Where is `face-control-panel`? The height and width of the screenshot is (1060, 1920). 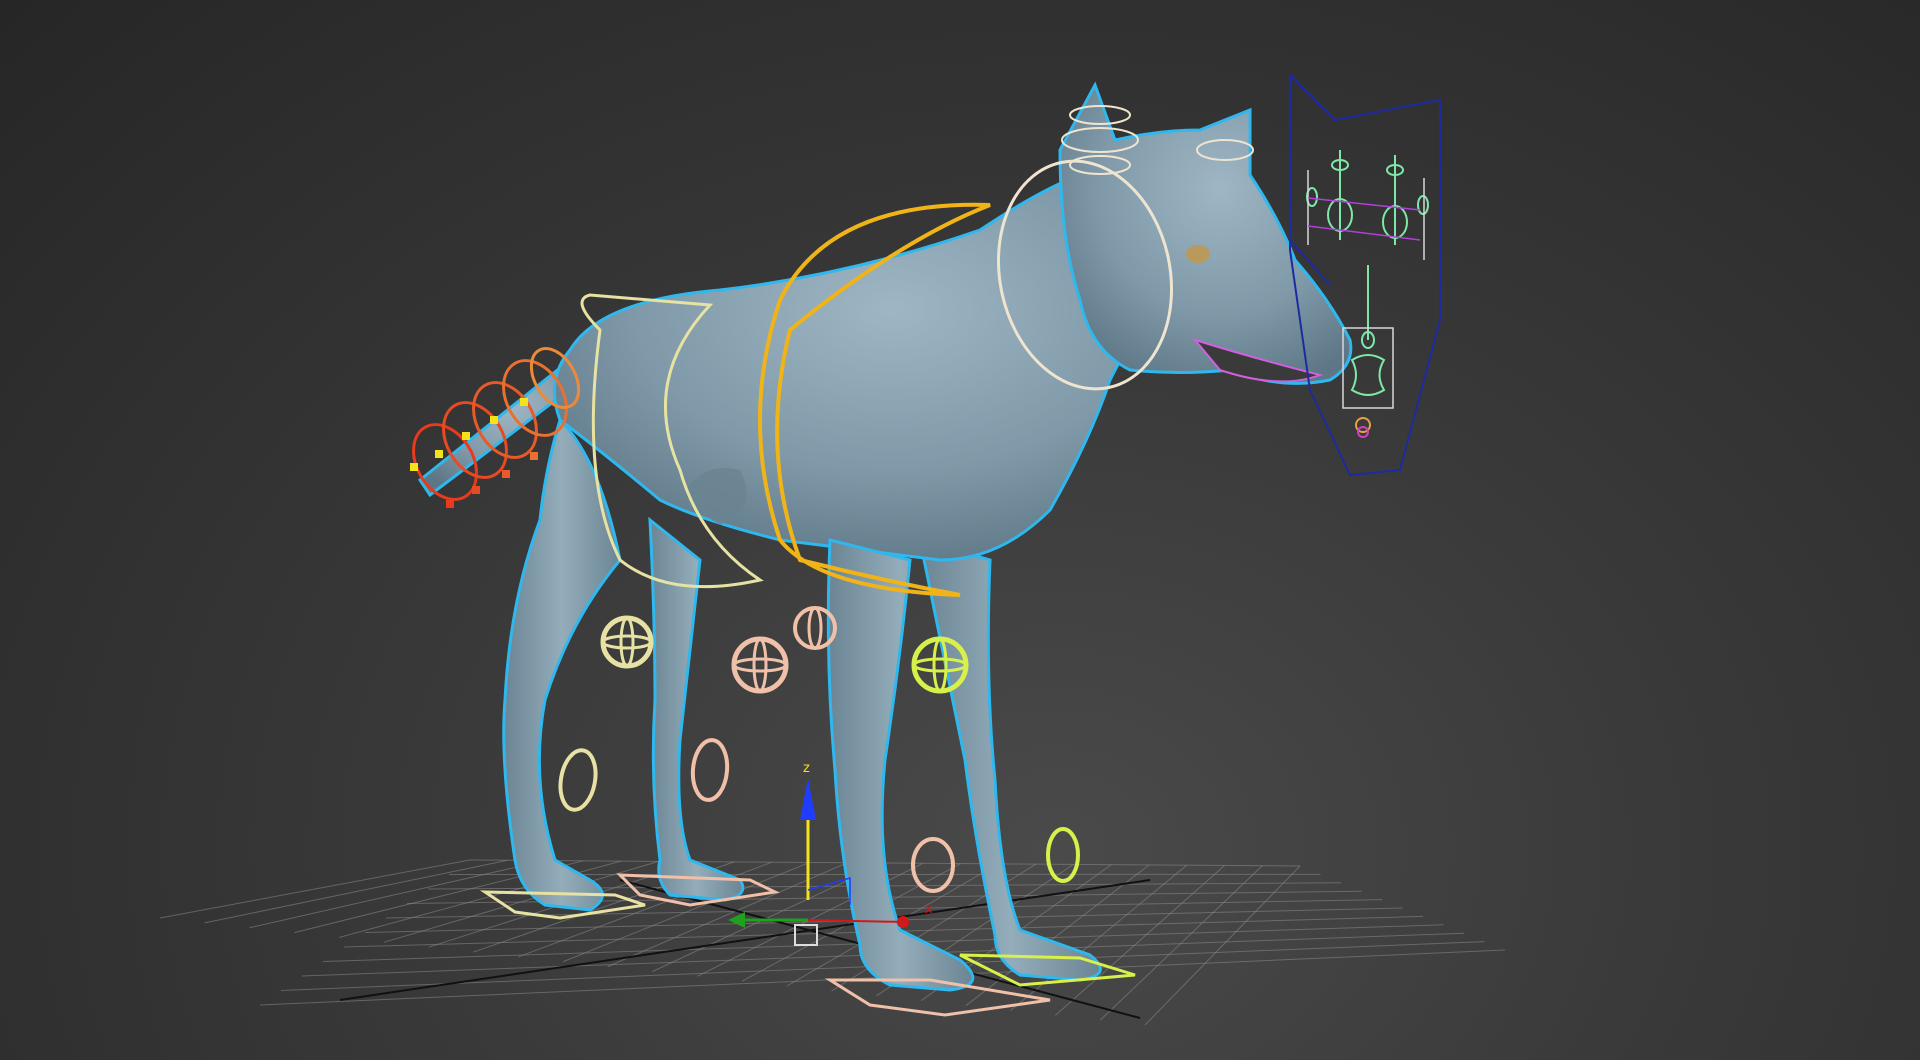 face-control-panel is located at coordinates (1365, 274).